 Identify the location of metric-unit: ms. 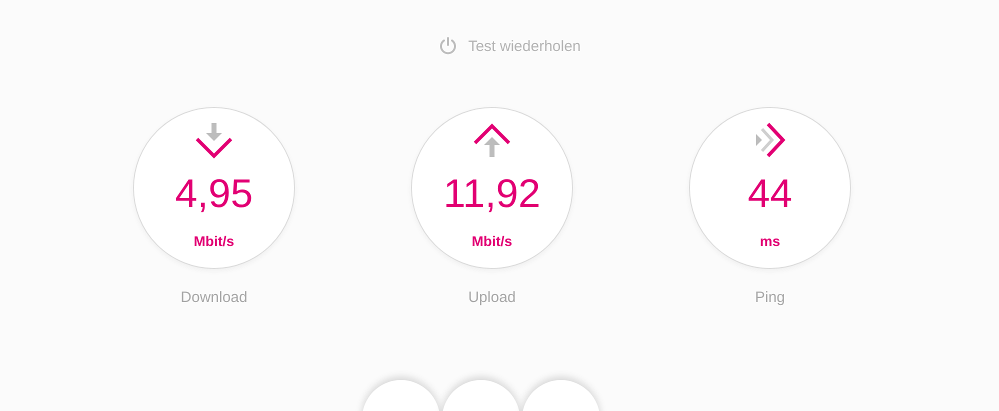
(770, 241).